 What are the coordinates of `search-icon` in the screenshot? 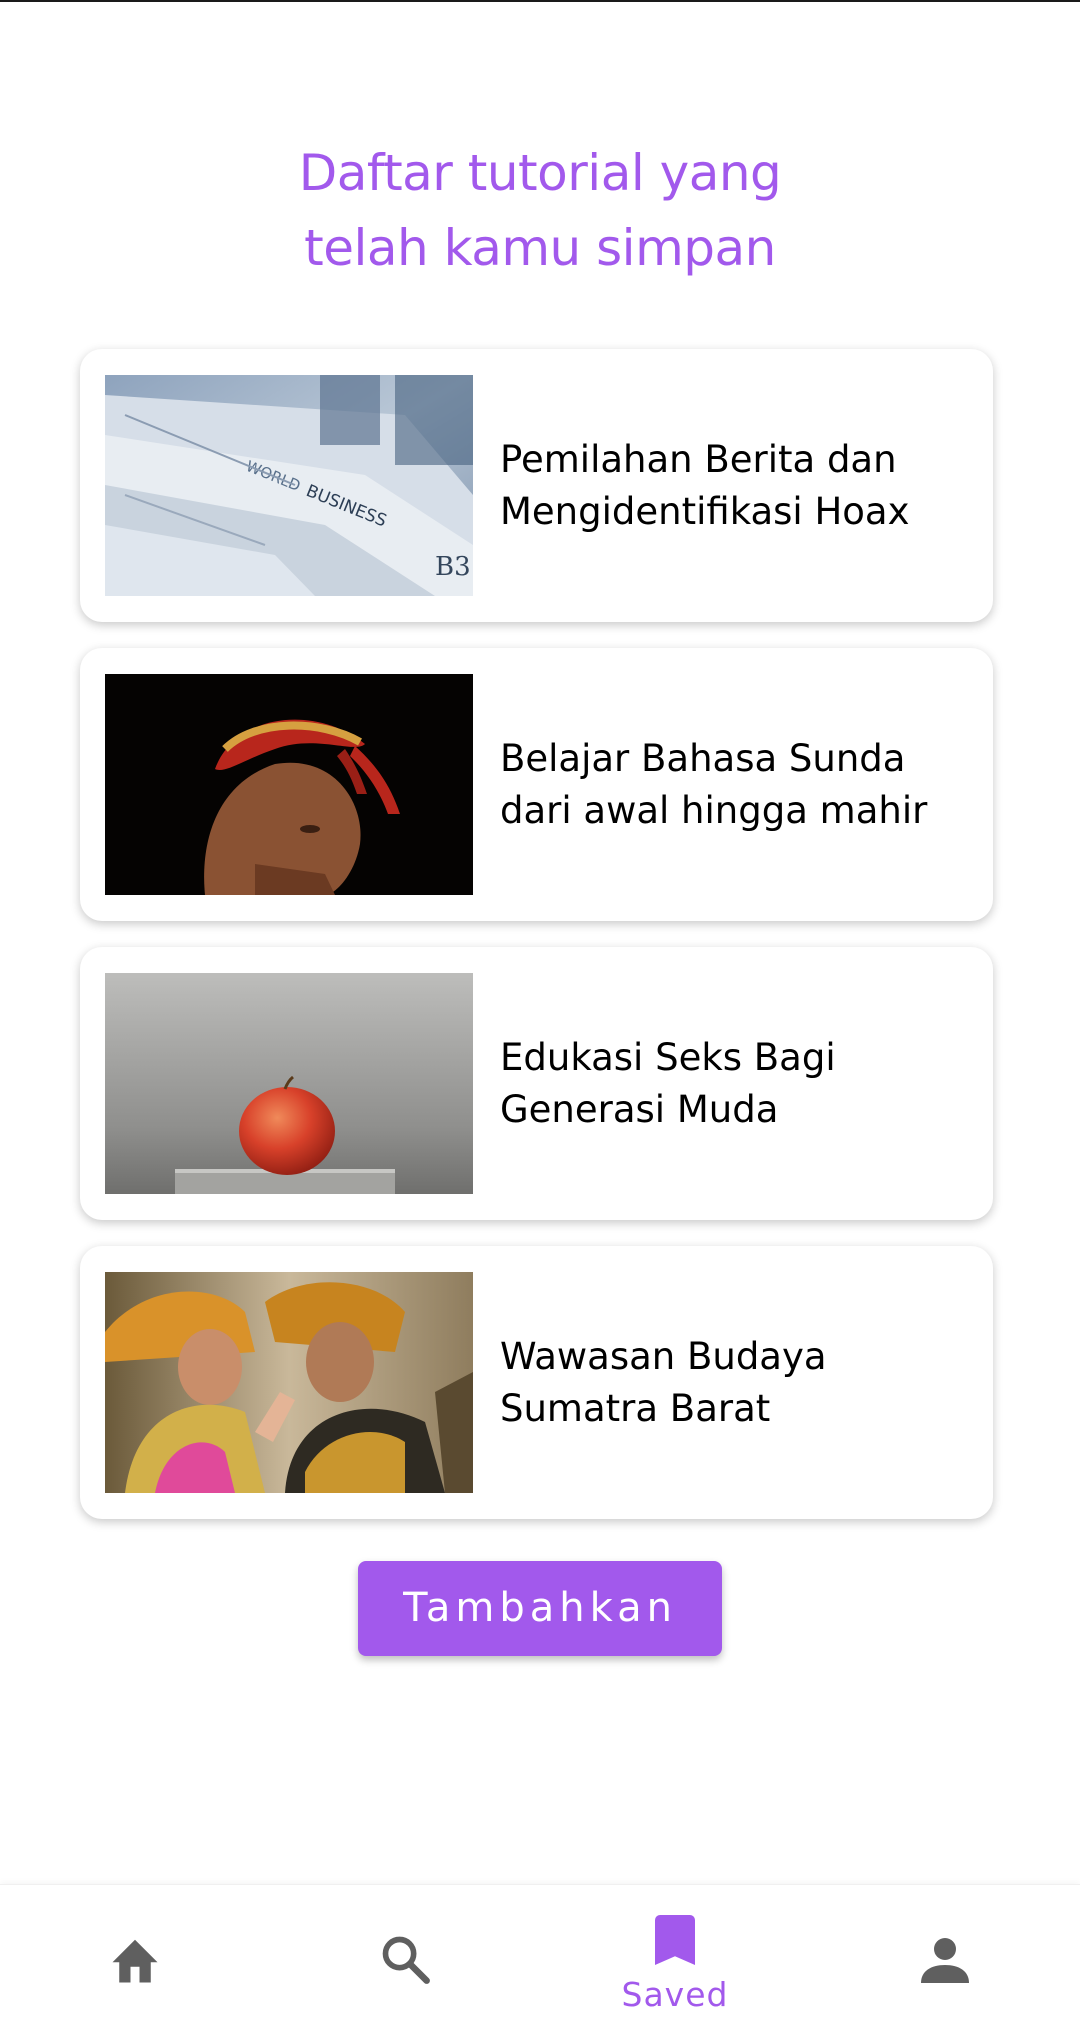 It's located at (406, 1960).